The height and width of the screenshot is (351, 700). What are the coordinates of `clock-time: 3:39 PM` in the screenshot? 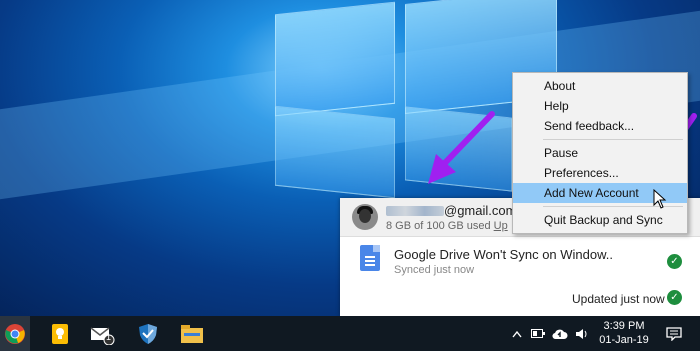 It's located at (624, 326).